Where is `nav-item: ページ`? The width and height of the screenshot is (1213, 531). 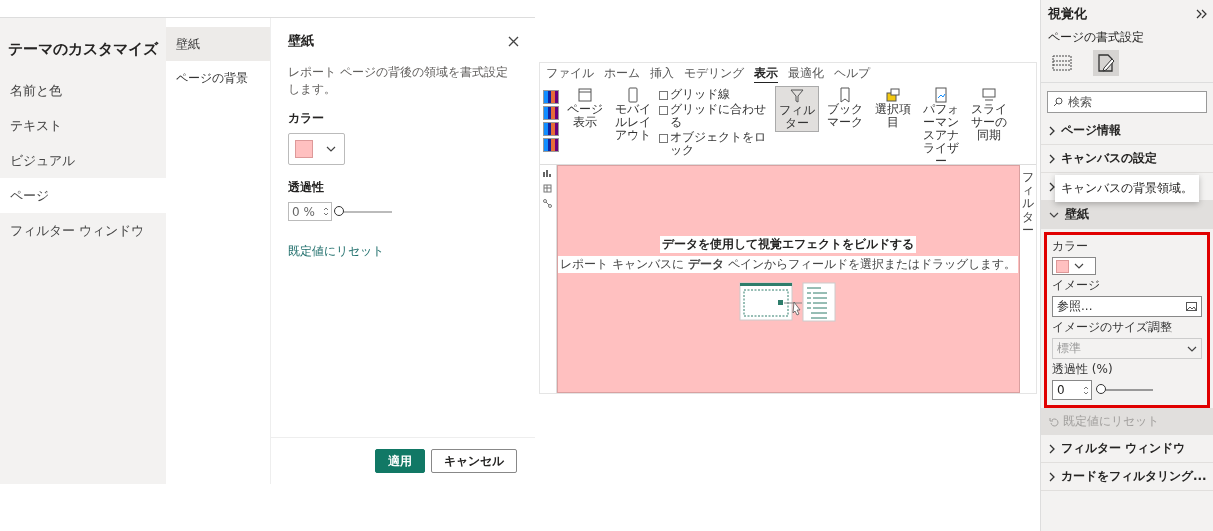
nav-item: ページ is located at coordinates (83, 195).